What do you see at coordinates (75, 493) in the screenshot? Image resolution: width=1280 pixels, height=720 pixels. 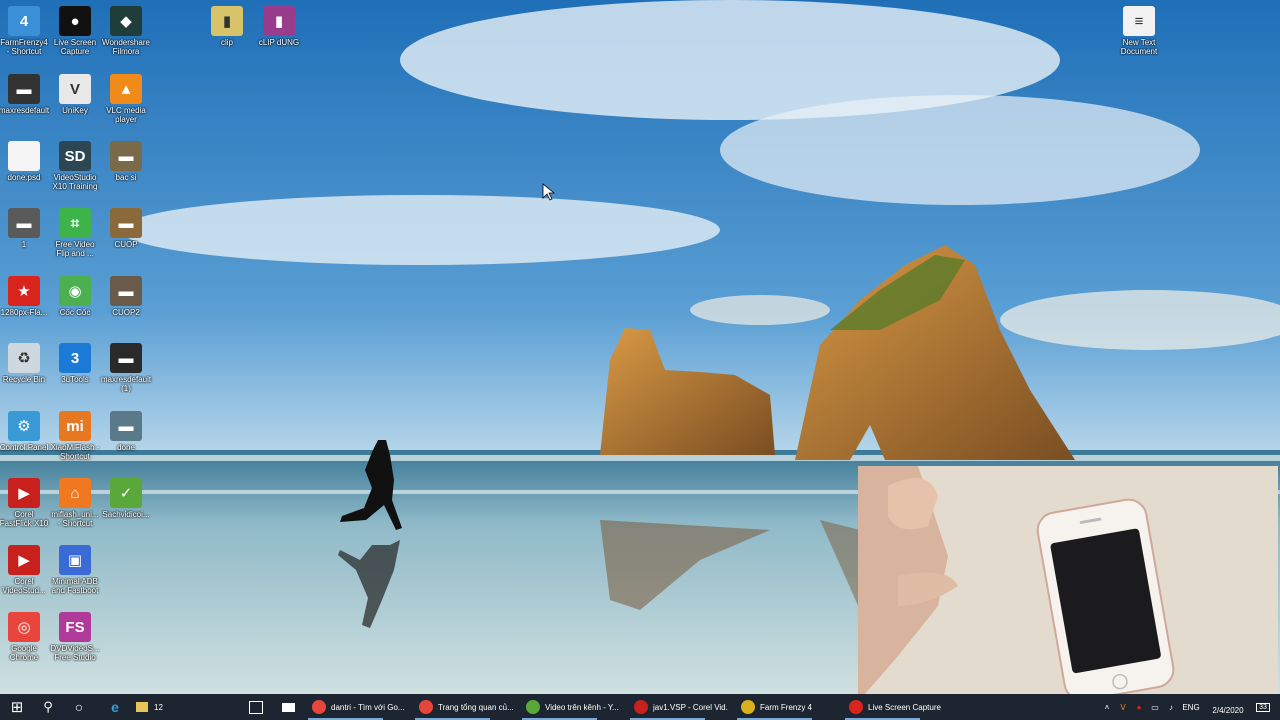 I see `desktop-icon-image: ⌂` at bounding box center [75, 493].